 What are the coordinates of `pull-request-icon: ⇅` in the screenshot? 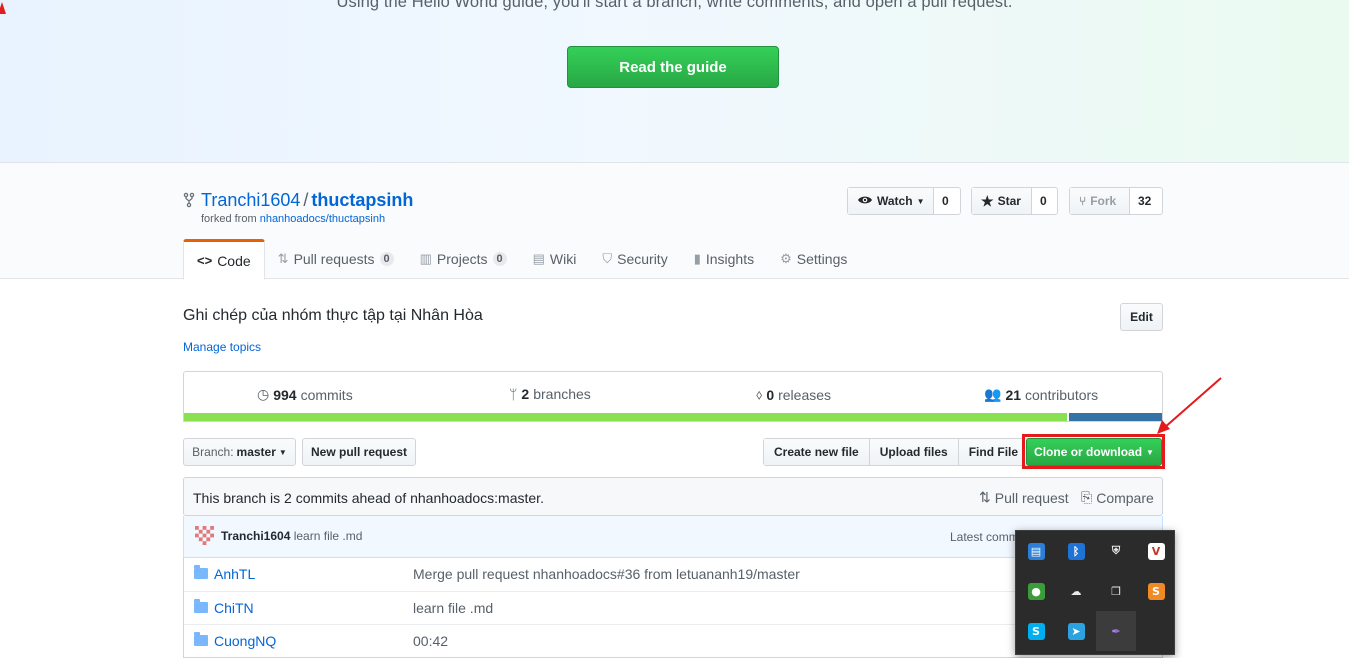 It's located at (985, 497).